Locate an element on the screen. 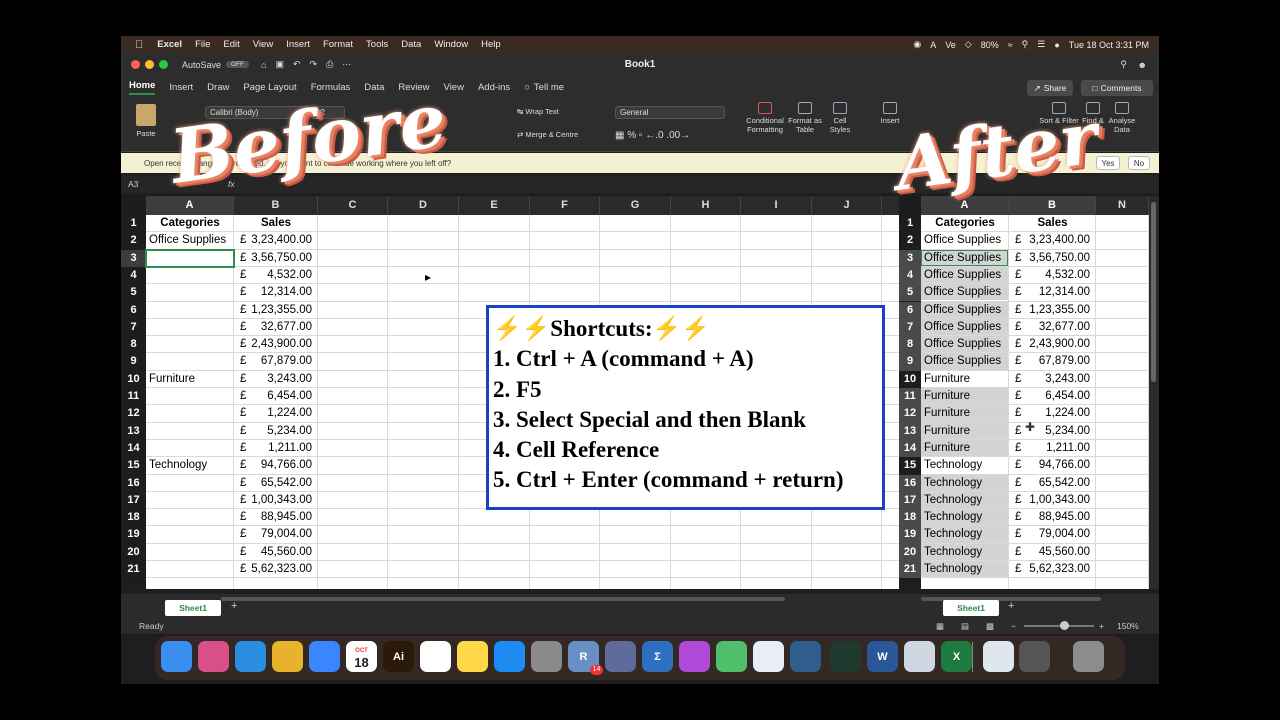 Image resolution: width=1280 pixels, height=720 pixels. comments-button: □ Comments is located at coordinates (1117, 88).